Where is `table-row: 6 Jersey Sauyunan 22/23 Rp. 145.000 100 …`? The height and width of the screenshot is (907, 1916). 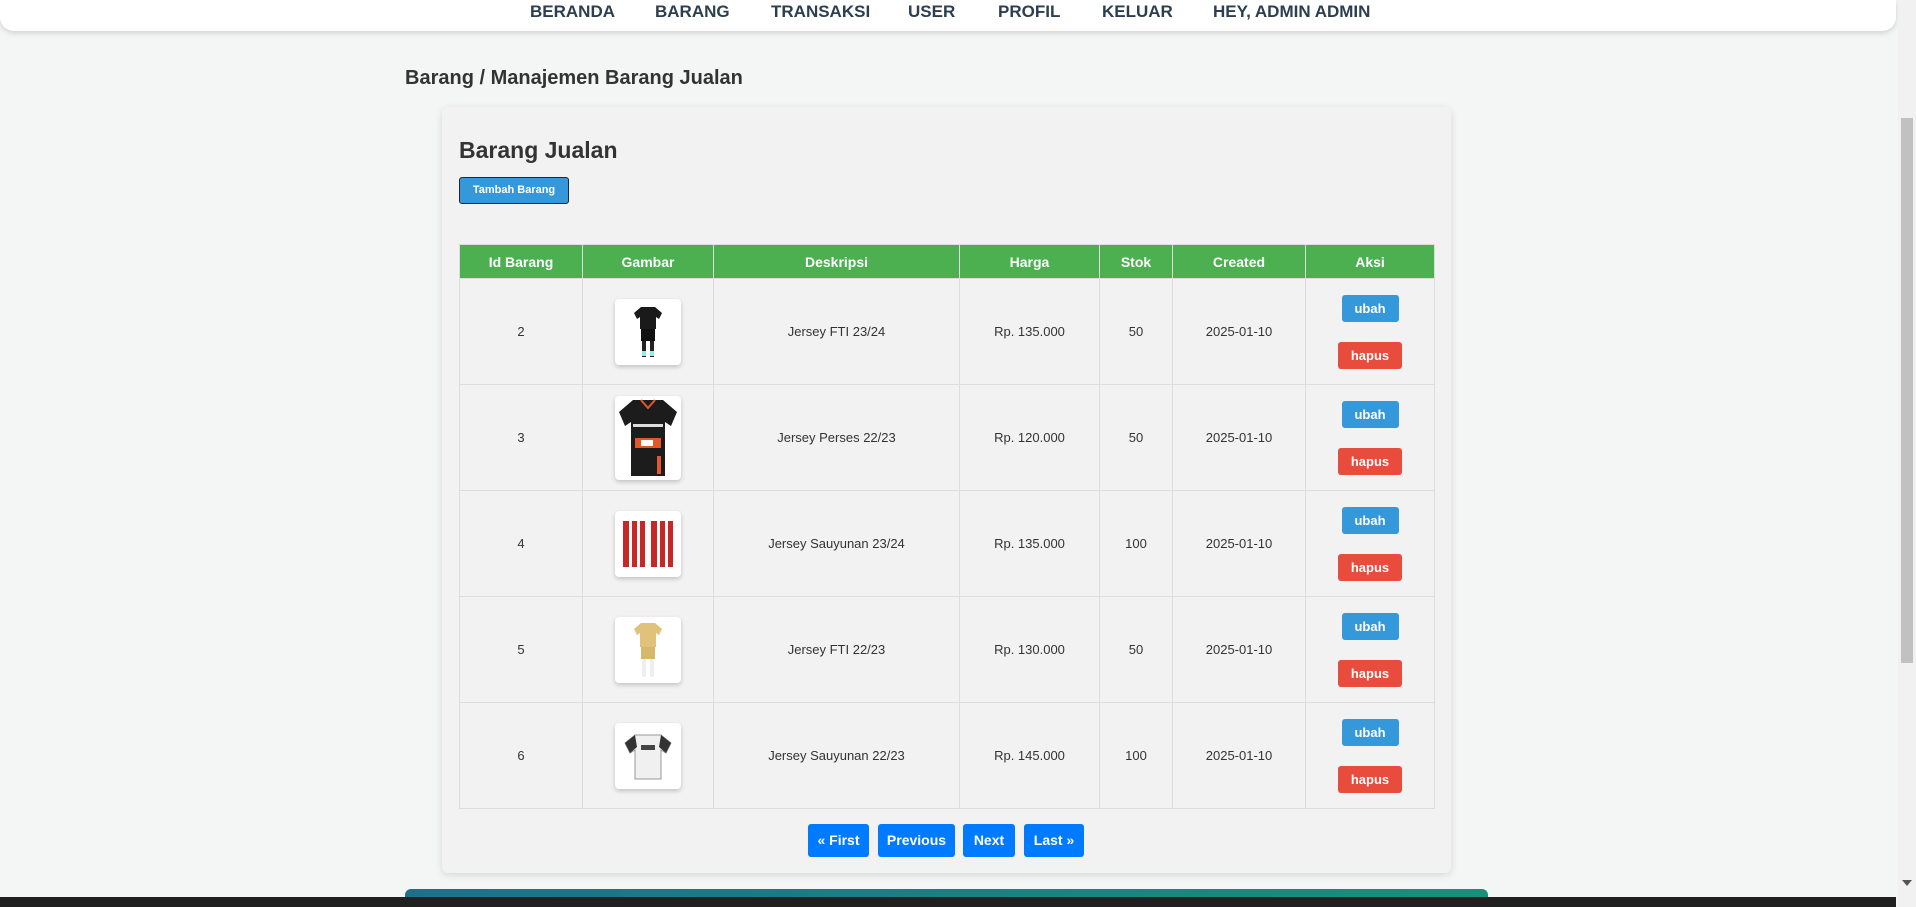
table-row: 6 Jersey Sauyunan 22/23 Rp. 145.000 100 … is located at coordinates (947, 755).